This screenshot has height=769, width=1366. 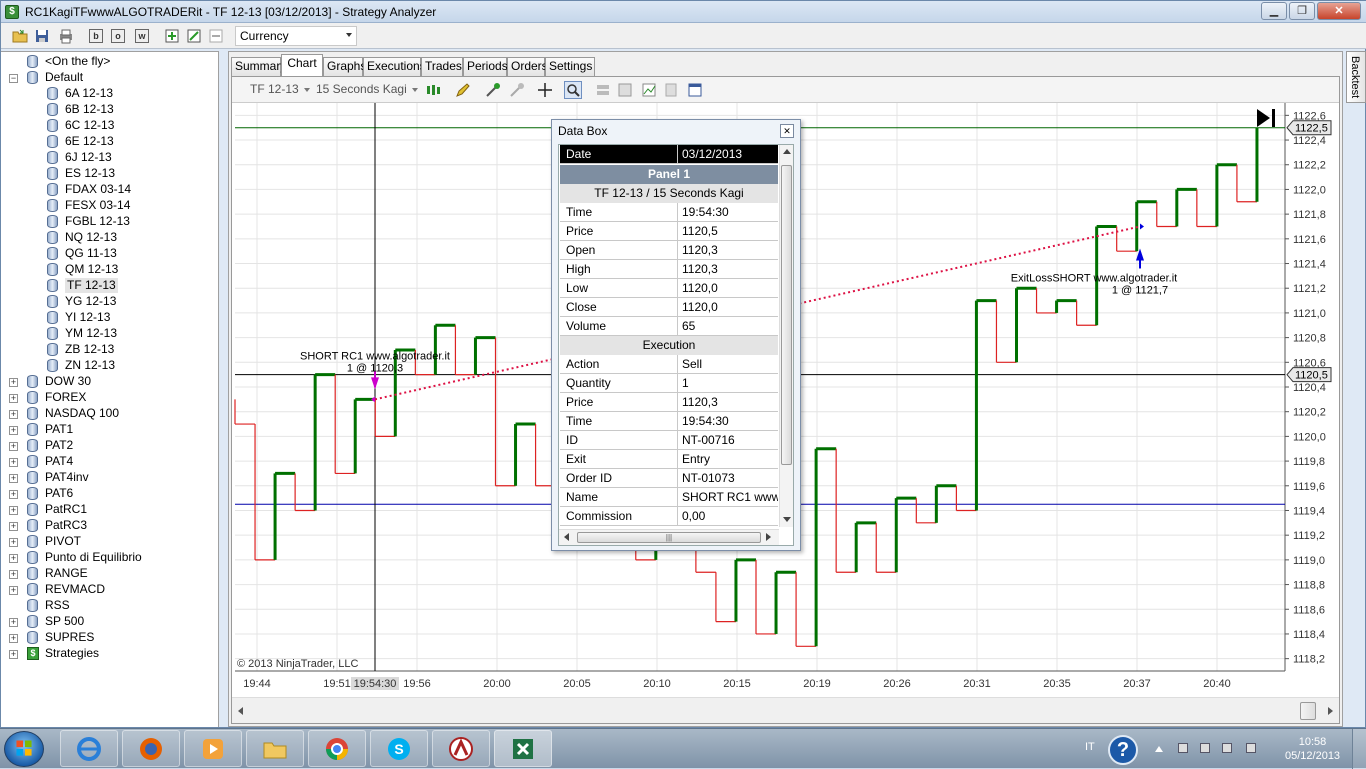 What do you see at coordinates (109, 270) in the screenshot?
I see `tree-item: QM 12-13` at bounding box center [109, 270].